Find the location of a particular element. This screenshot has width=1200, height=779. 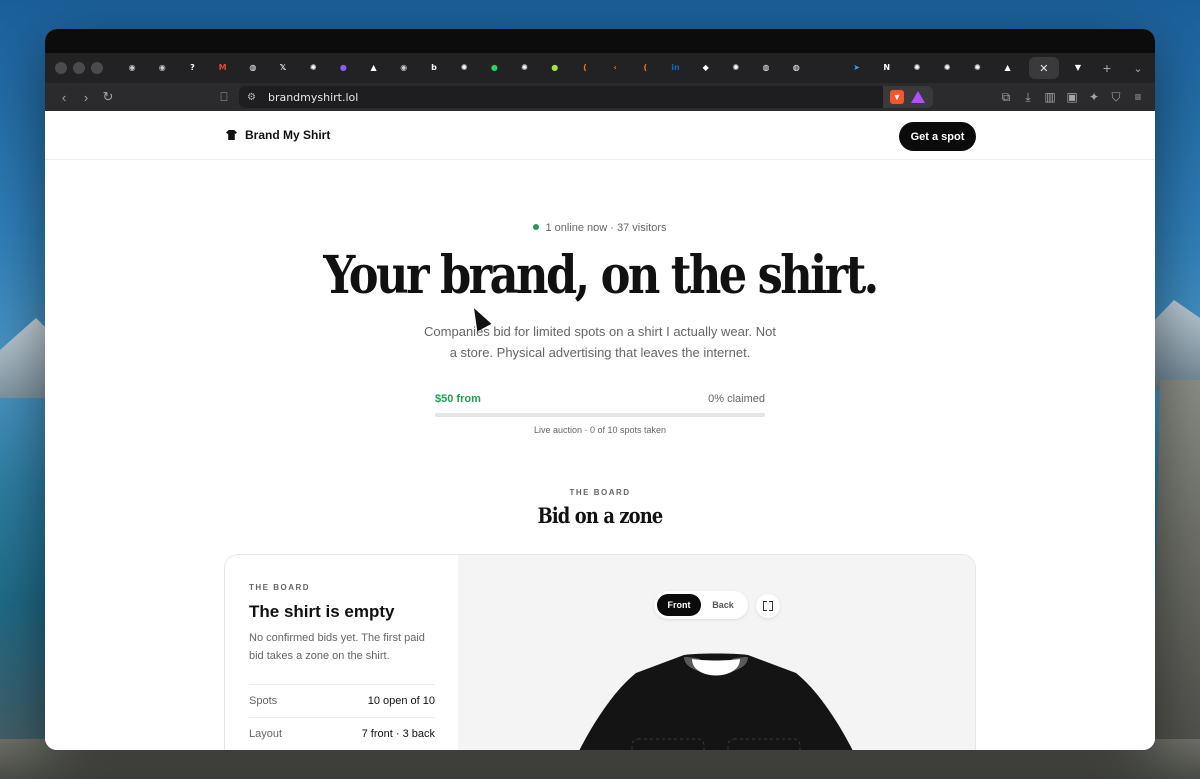

shirt-icon is located at coordinates (231, 135).